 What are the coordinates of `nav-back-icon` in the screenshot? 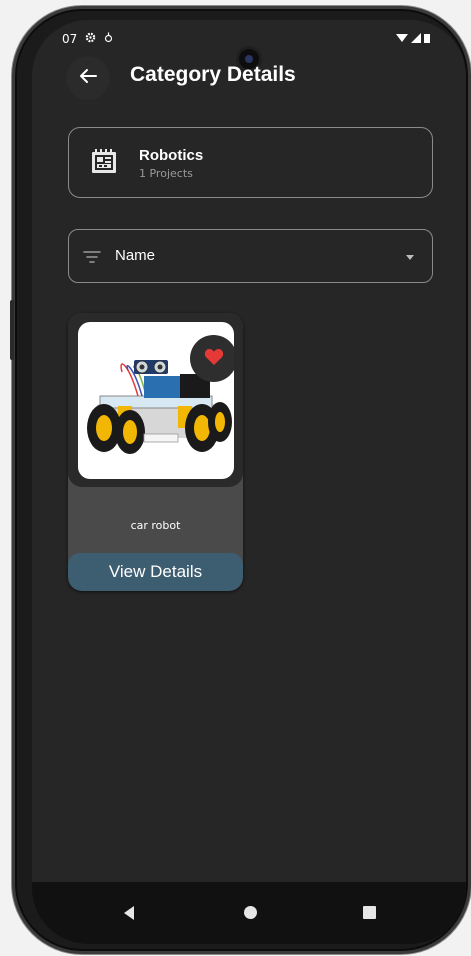 It's located at (129, 913).